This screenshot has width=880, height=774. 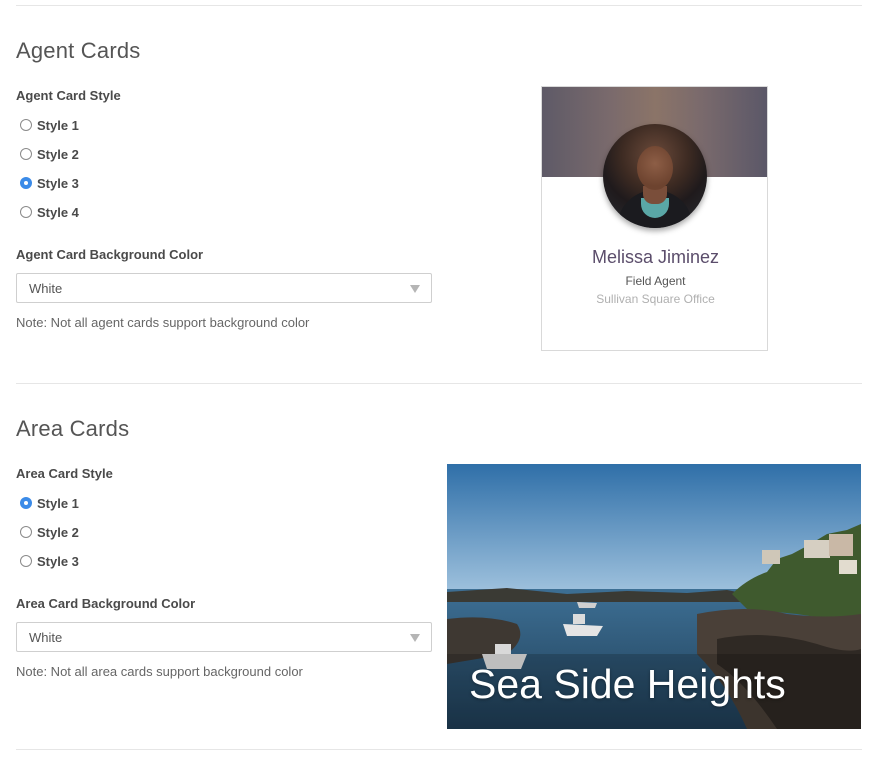 I want to click on agent-style-3-option: Style 3, so click(x=49, y=183).